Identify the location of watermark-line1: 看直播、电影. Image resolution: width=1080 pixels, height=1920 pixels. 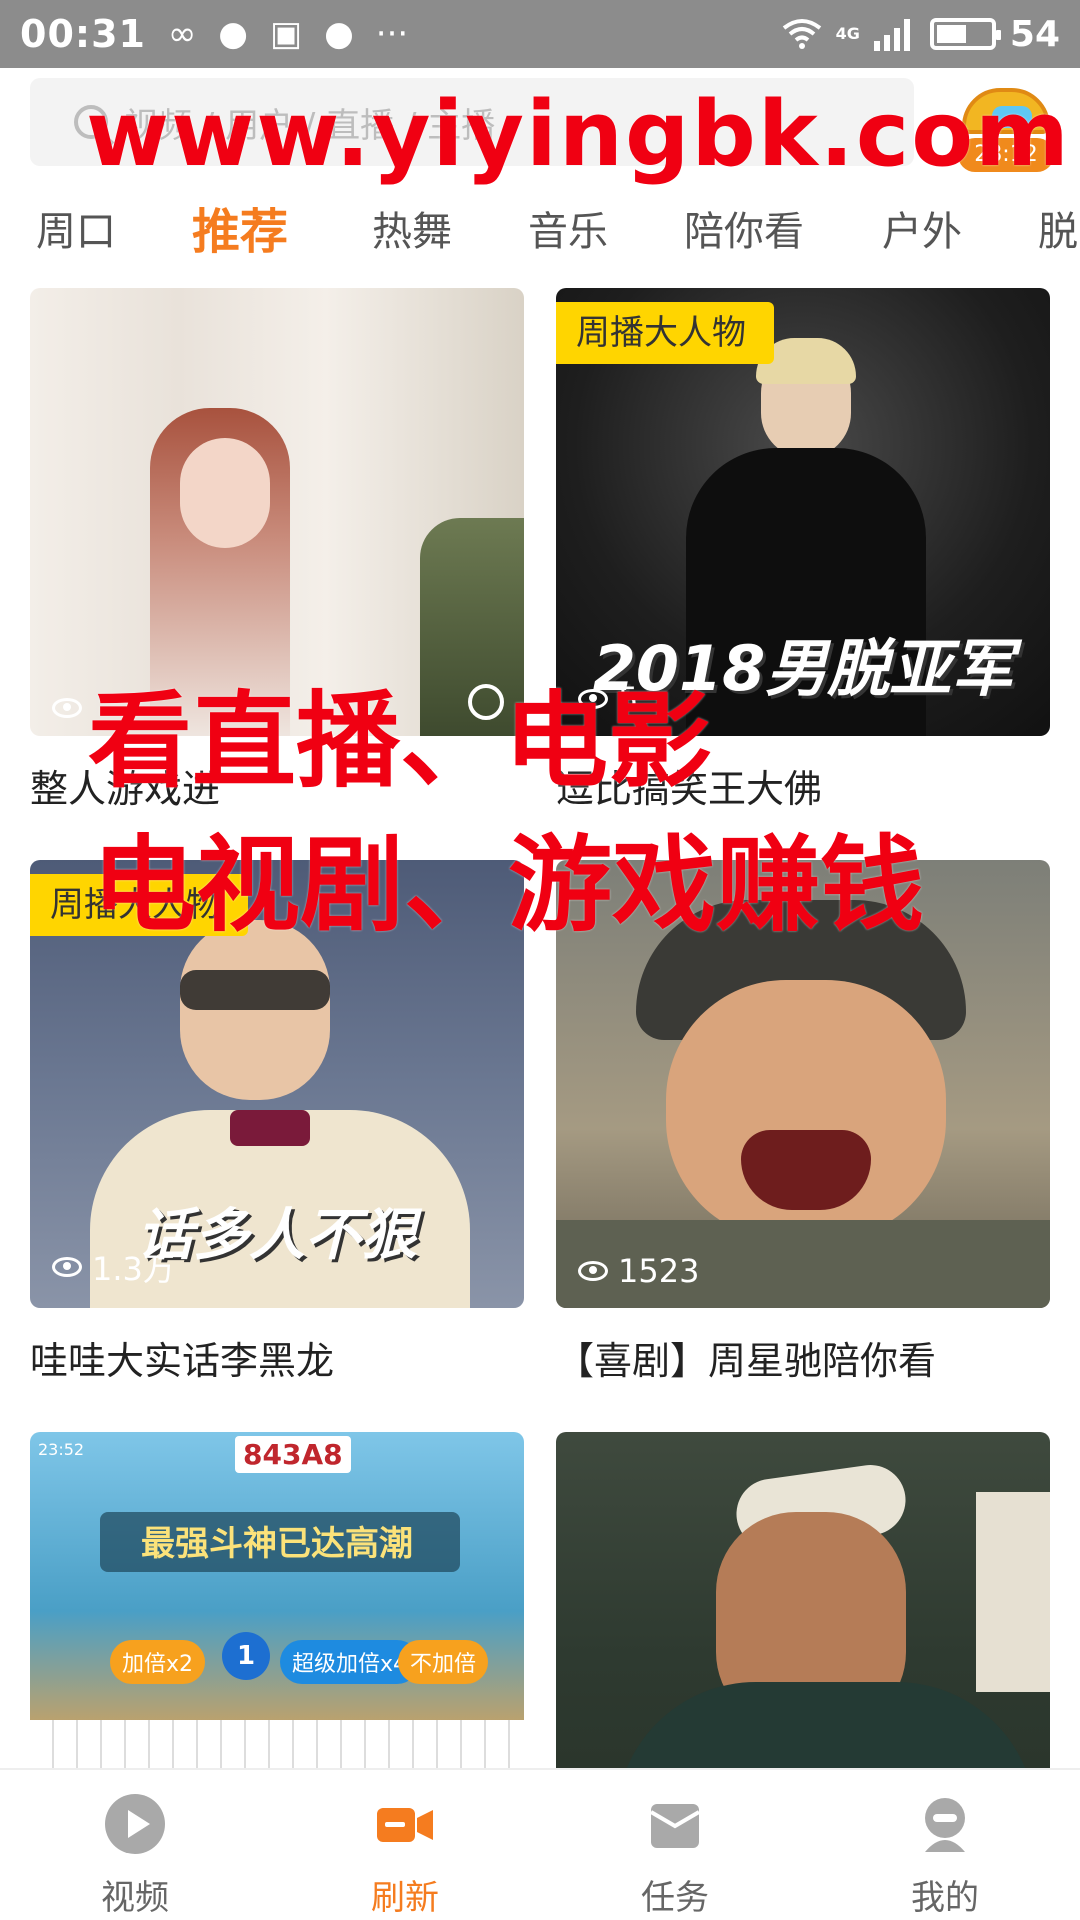
(400, 741).